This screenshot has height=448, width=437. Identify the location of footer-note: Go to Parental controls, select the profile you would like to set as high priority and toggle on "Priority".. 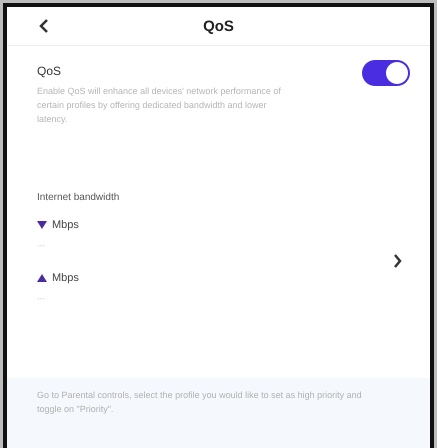
(200, 402).